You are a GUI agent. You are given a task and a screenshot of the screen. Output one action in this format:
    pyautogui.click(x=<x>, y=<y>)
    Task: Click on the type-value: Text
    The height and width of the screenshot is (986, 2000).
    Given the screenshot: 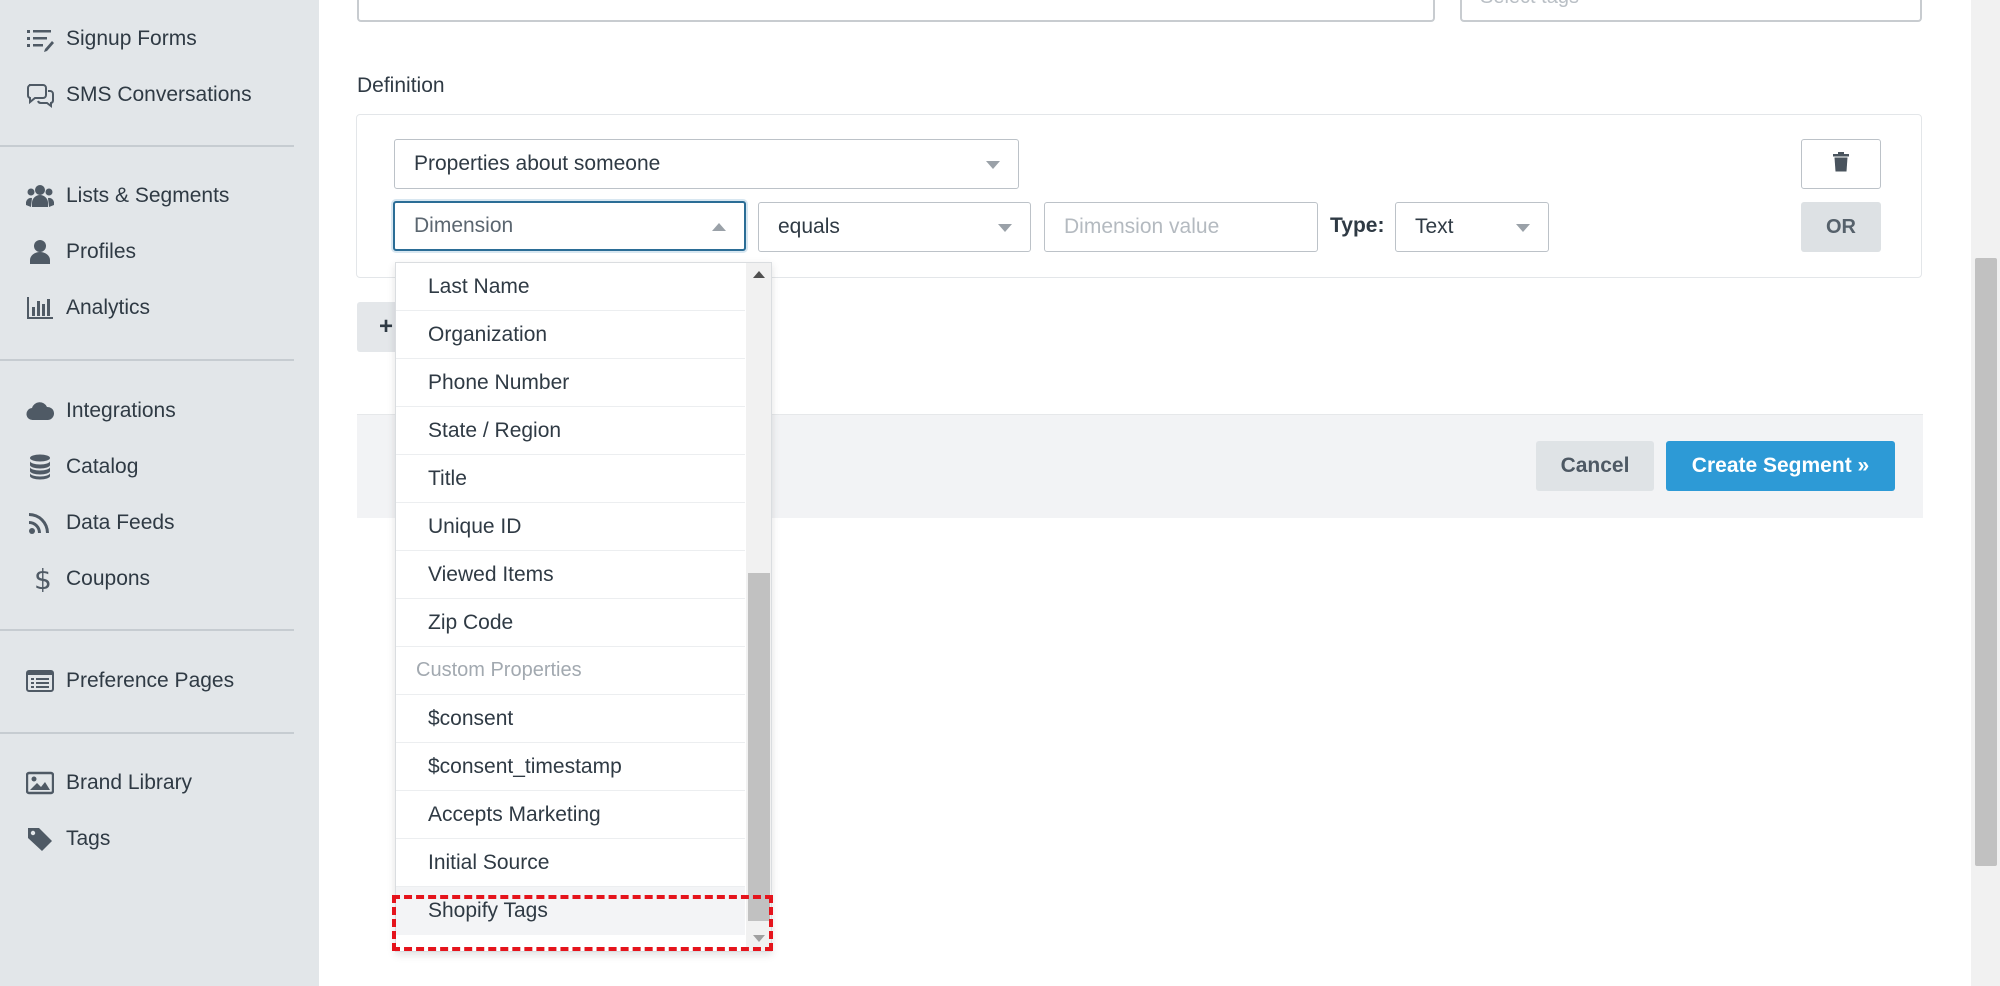 What is the action you would take?
    pyautogui.click(x=1434, y=226)
    